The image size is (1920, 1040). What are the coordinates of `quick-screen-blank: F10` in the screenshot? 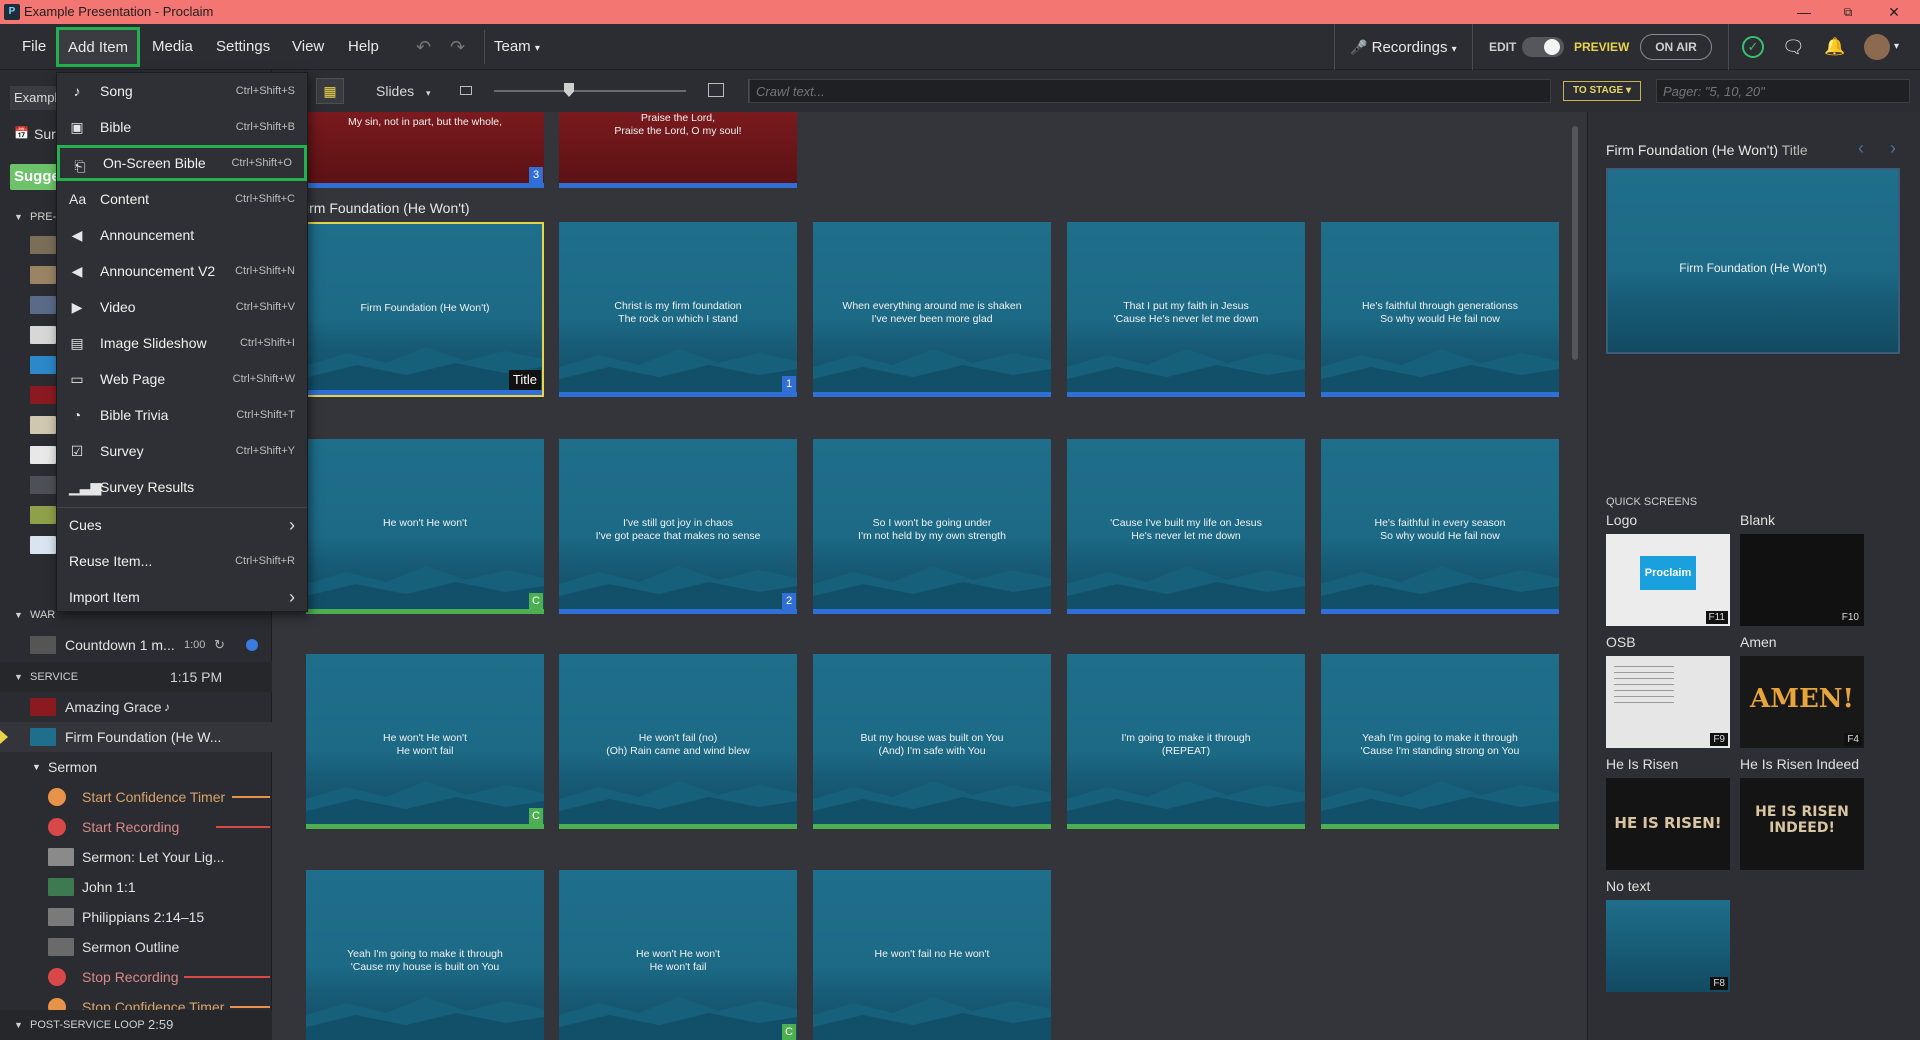 It's located at (1802, 580).